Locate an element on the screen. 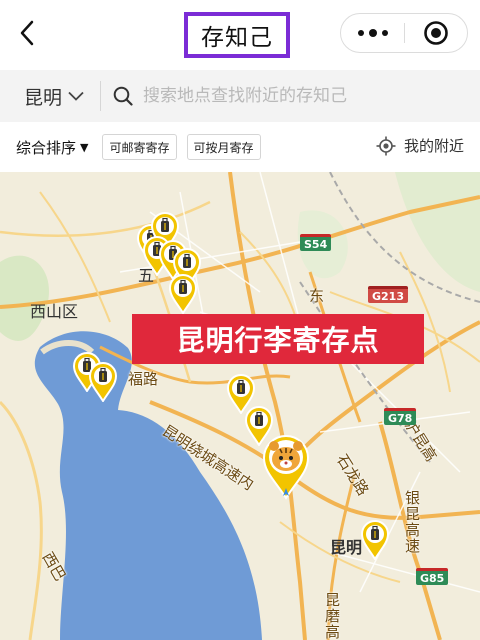 Image resolution: width=480 pixels, height=640 pixels. page-title: 存知己 is located at coordinates (237, 35).